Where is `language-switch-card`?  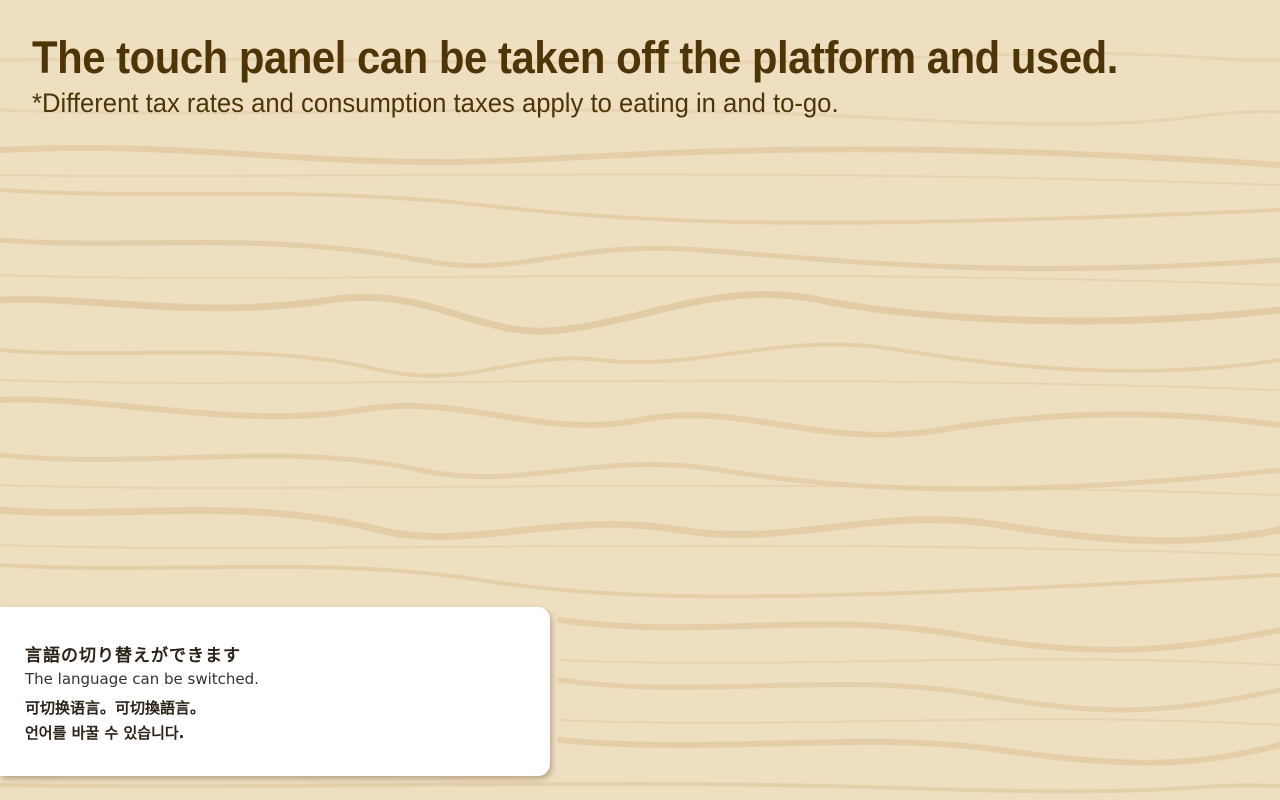 language-switch-card is located at coordinates (275, 691).